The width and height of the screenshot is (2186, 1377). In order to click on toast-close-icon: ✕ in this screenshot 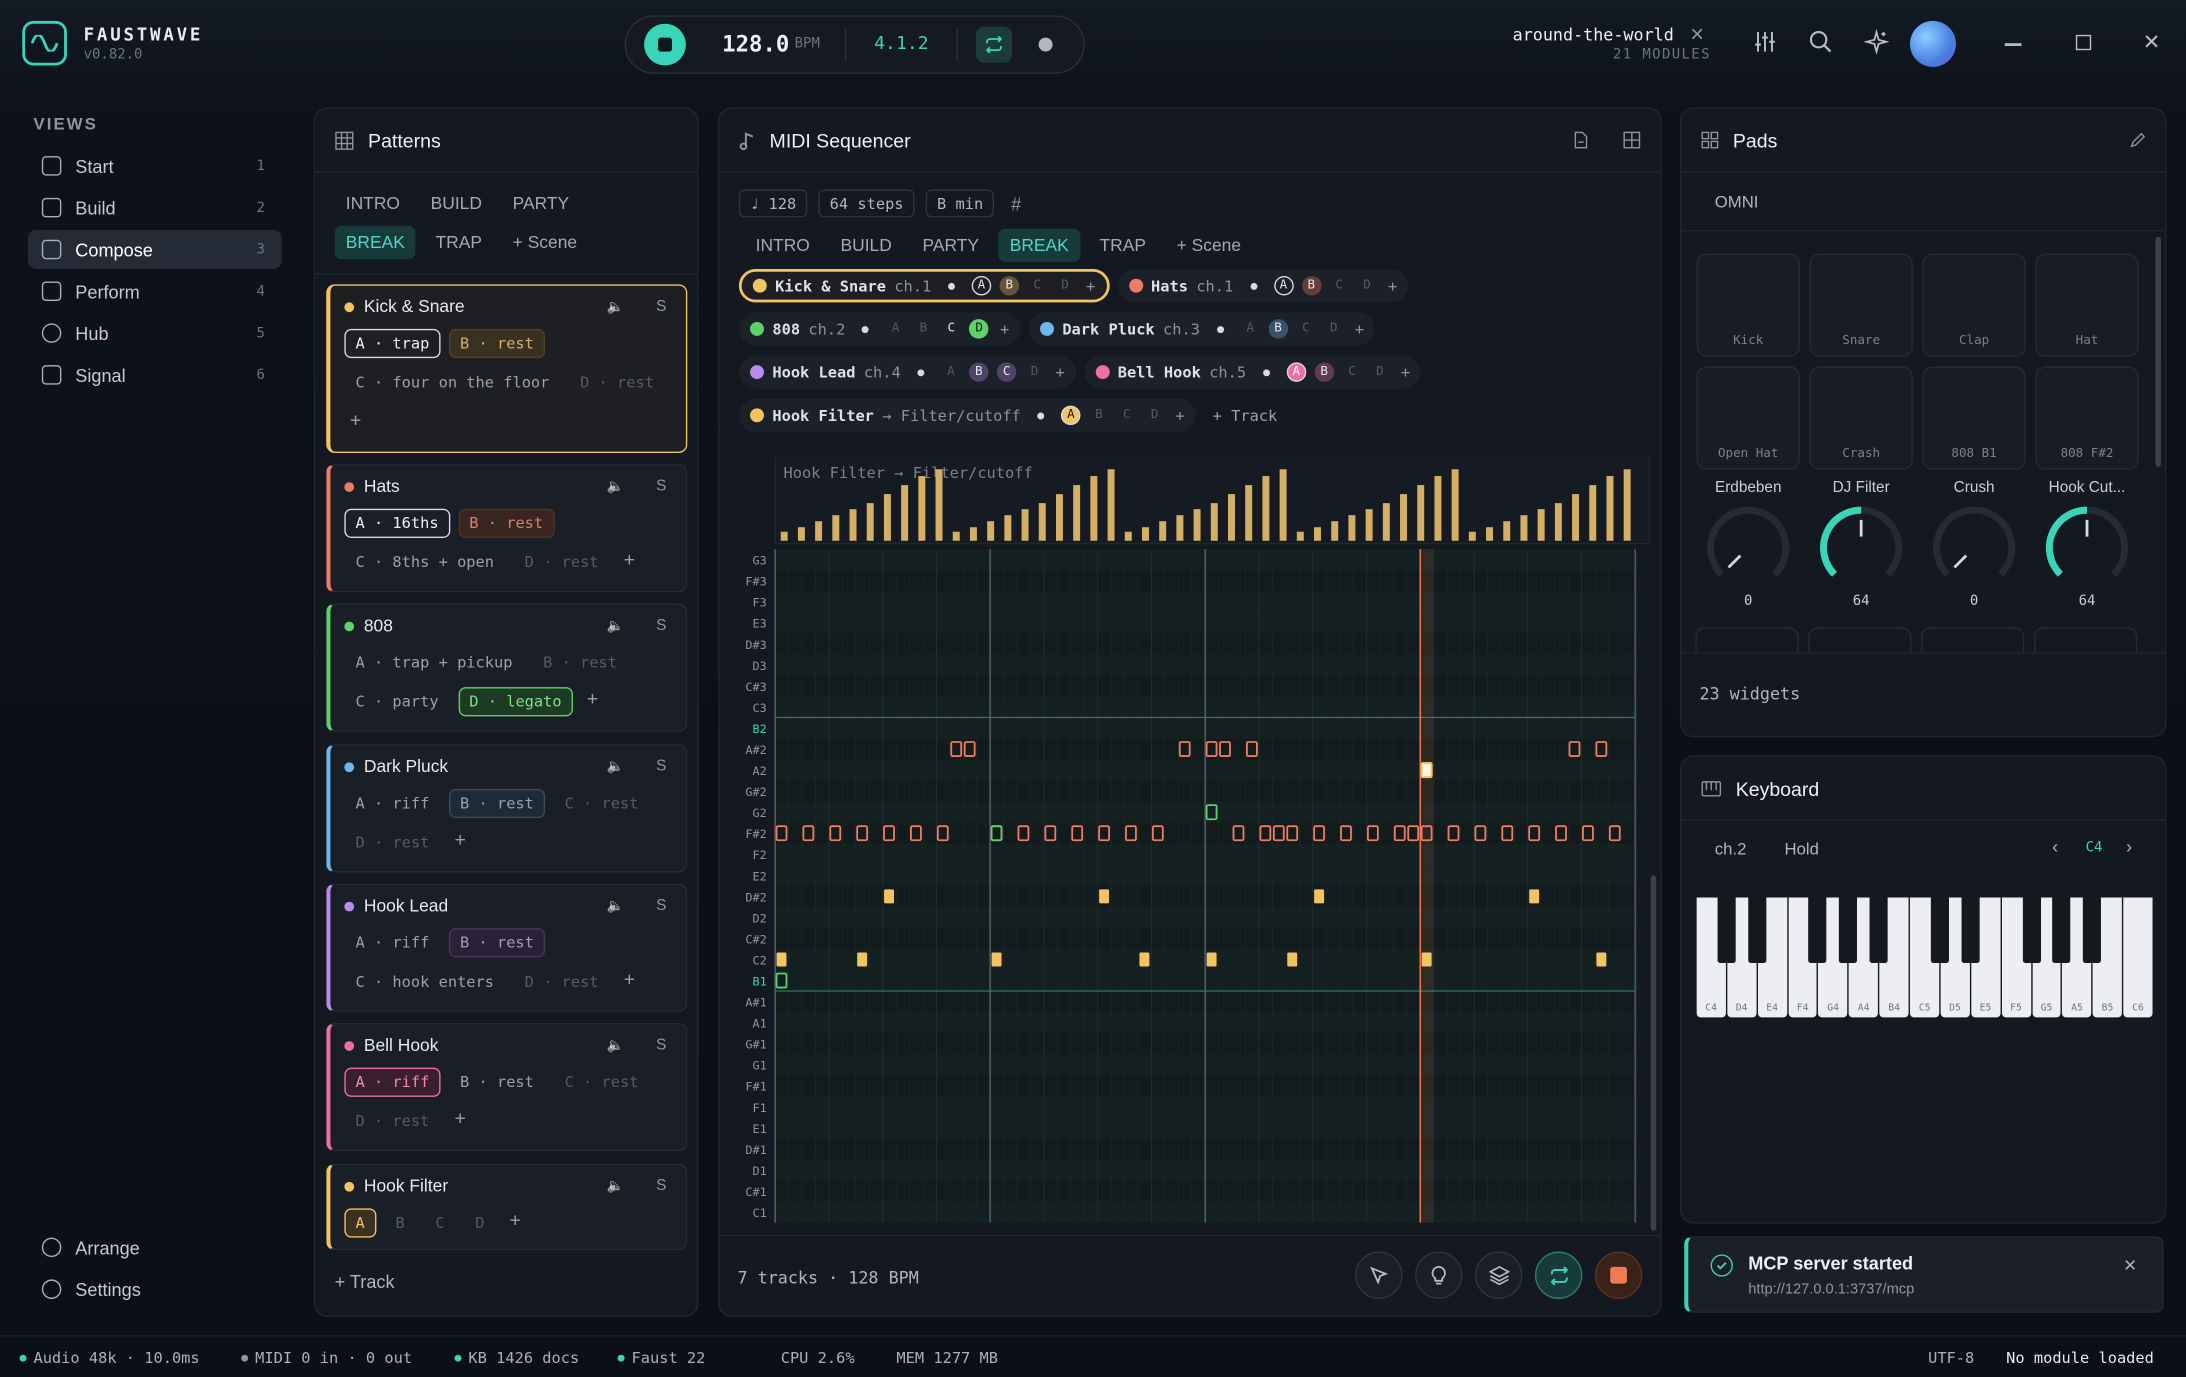, I will do `click(2130, 1266)`.